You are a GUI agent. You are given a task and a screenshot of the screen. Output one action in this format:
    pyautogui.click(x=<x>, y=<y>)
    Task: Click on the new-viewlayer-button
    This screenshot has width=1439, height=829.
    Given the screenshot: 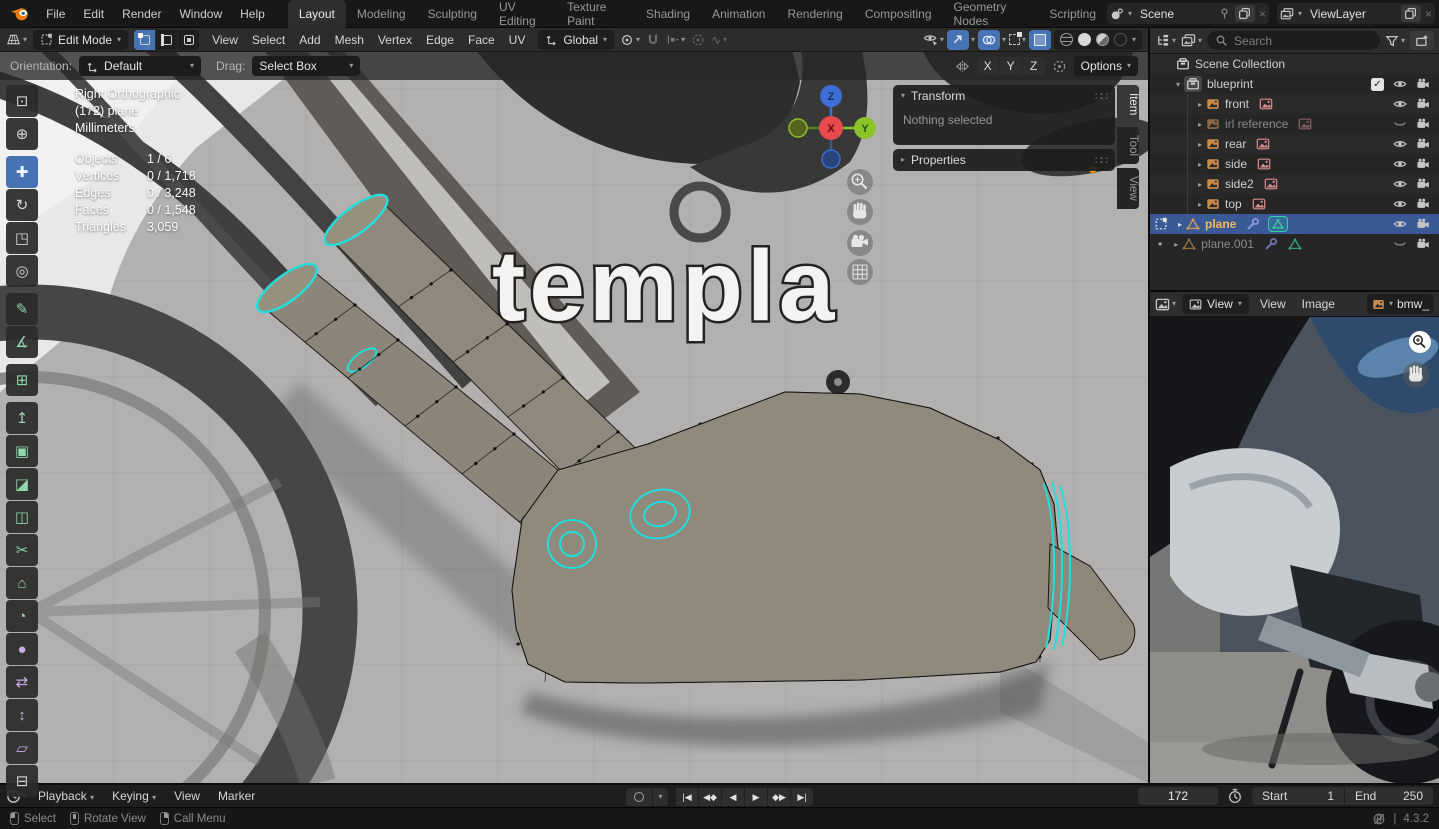 What is the action you would take?
    pyautogui.click(x=1410, y=13)
    